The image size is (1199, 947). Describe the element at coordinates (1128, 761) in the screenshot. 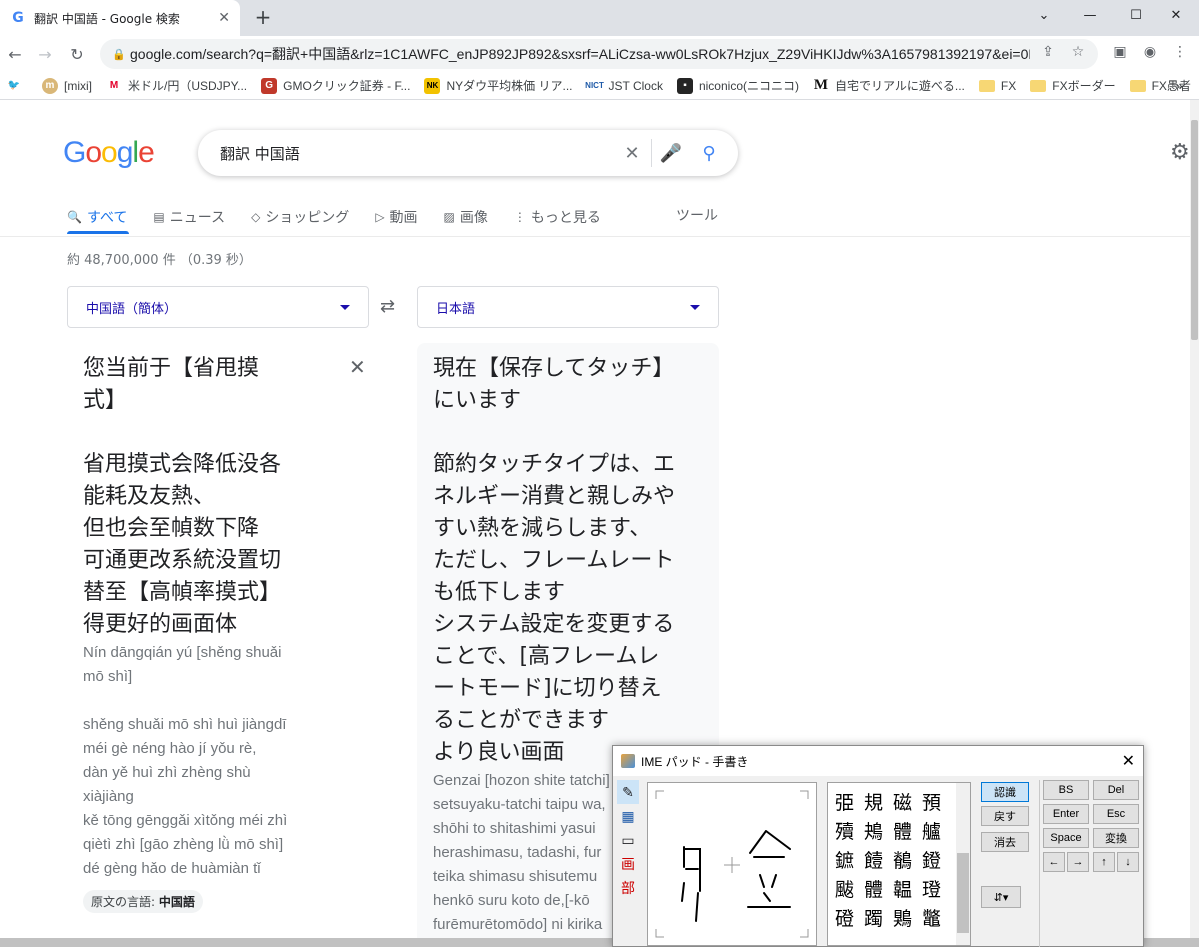

I see `ime-close-icon: ✕` at that location.